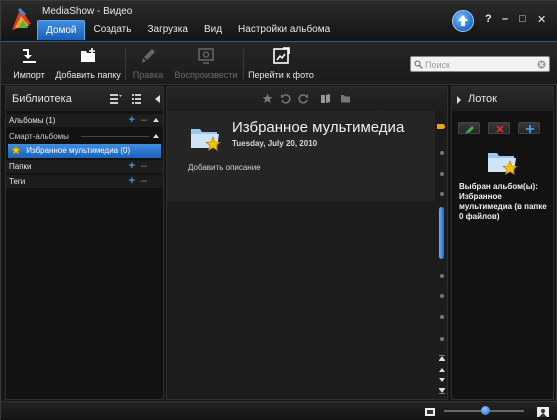  I want to click on tray-header: Лоток, so click(502, 99).